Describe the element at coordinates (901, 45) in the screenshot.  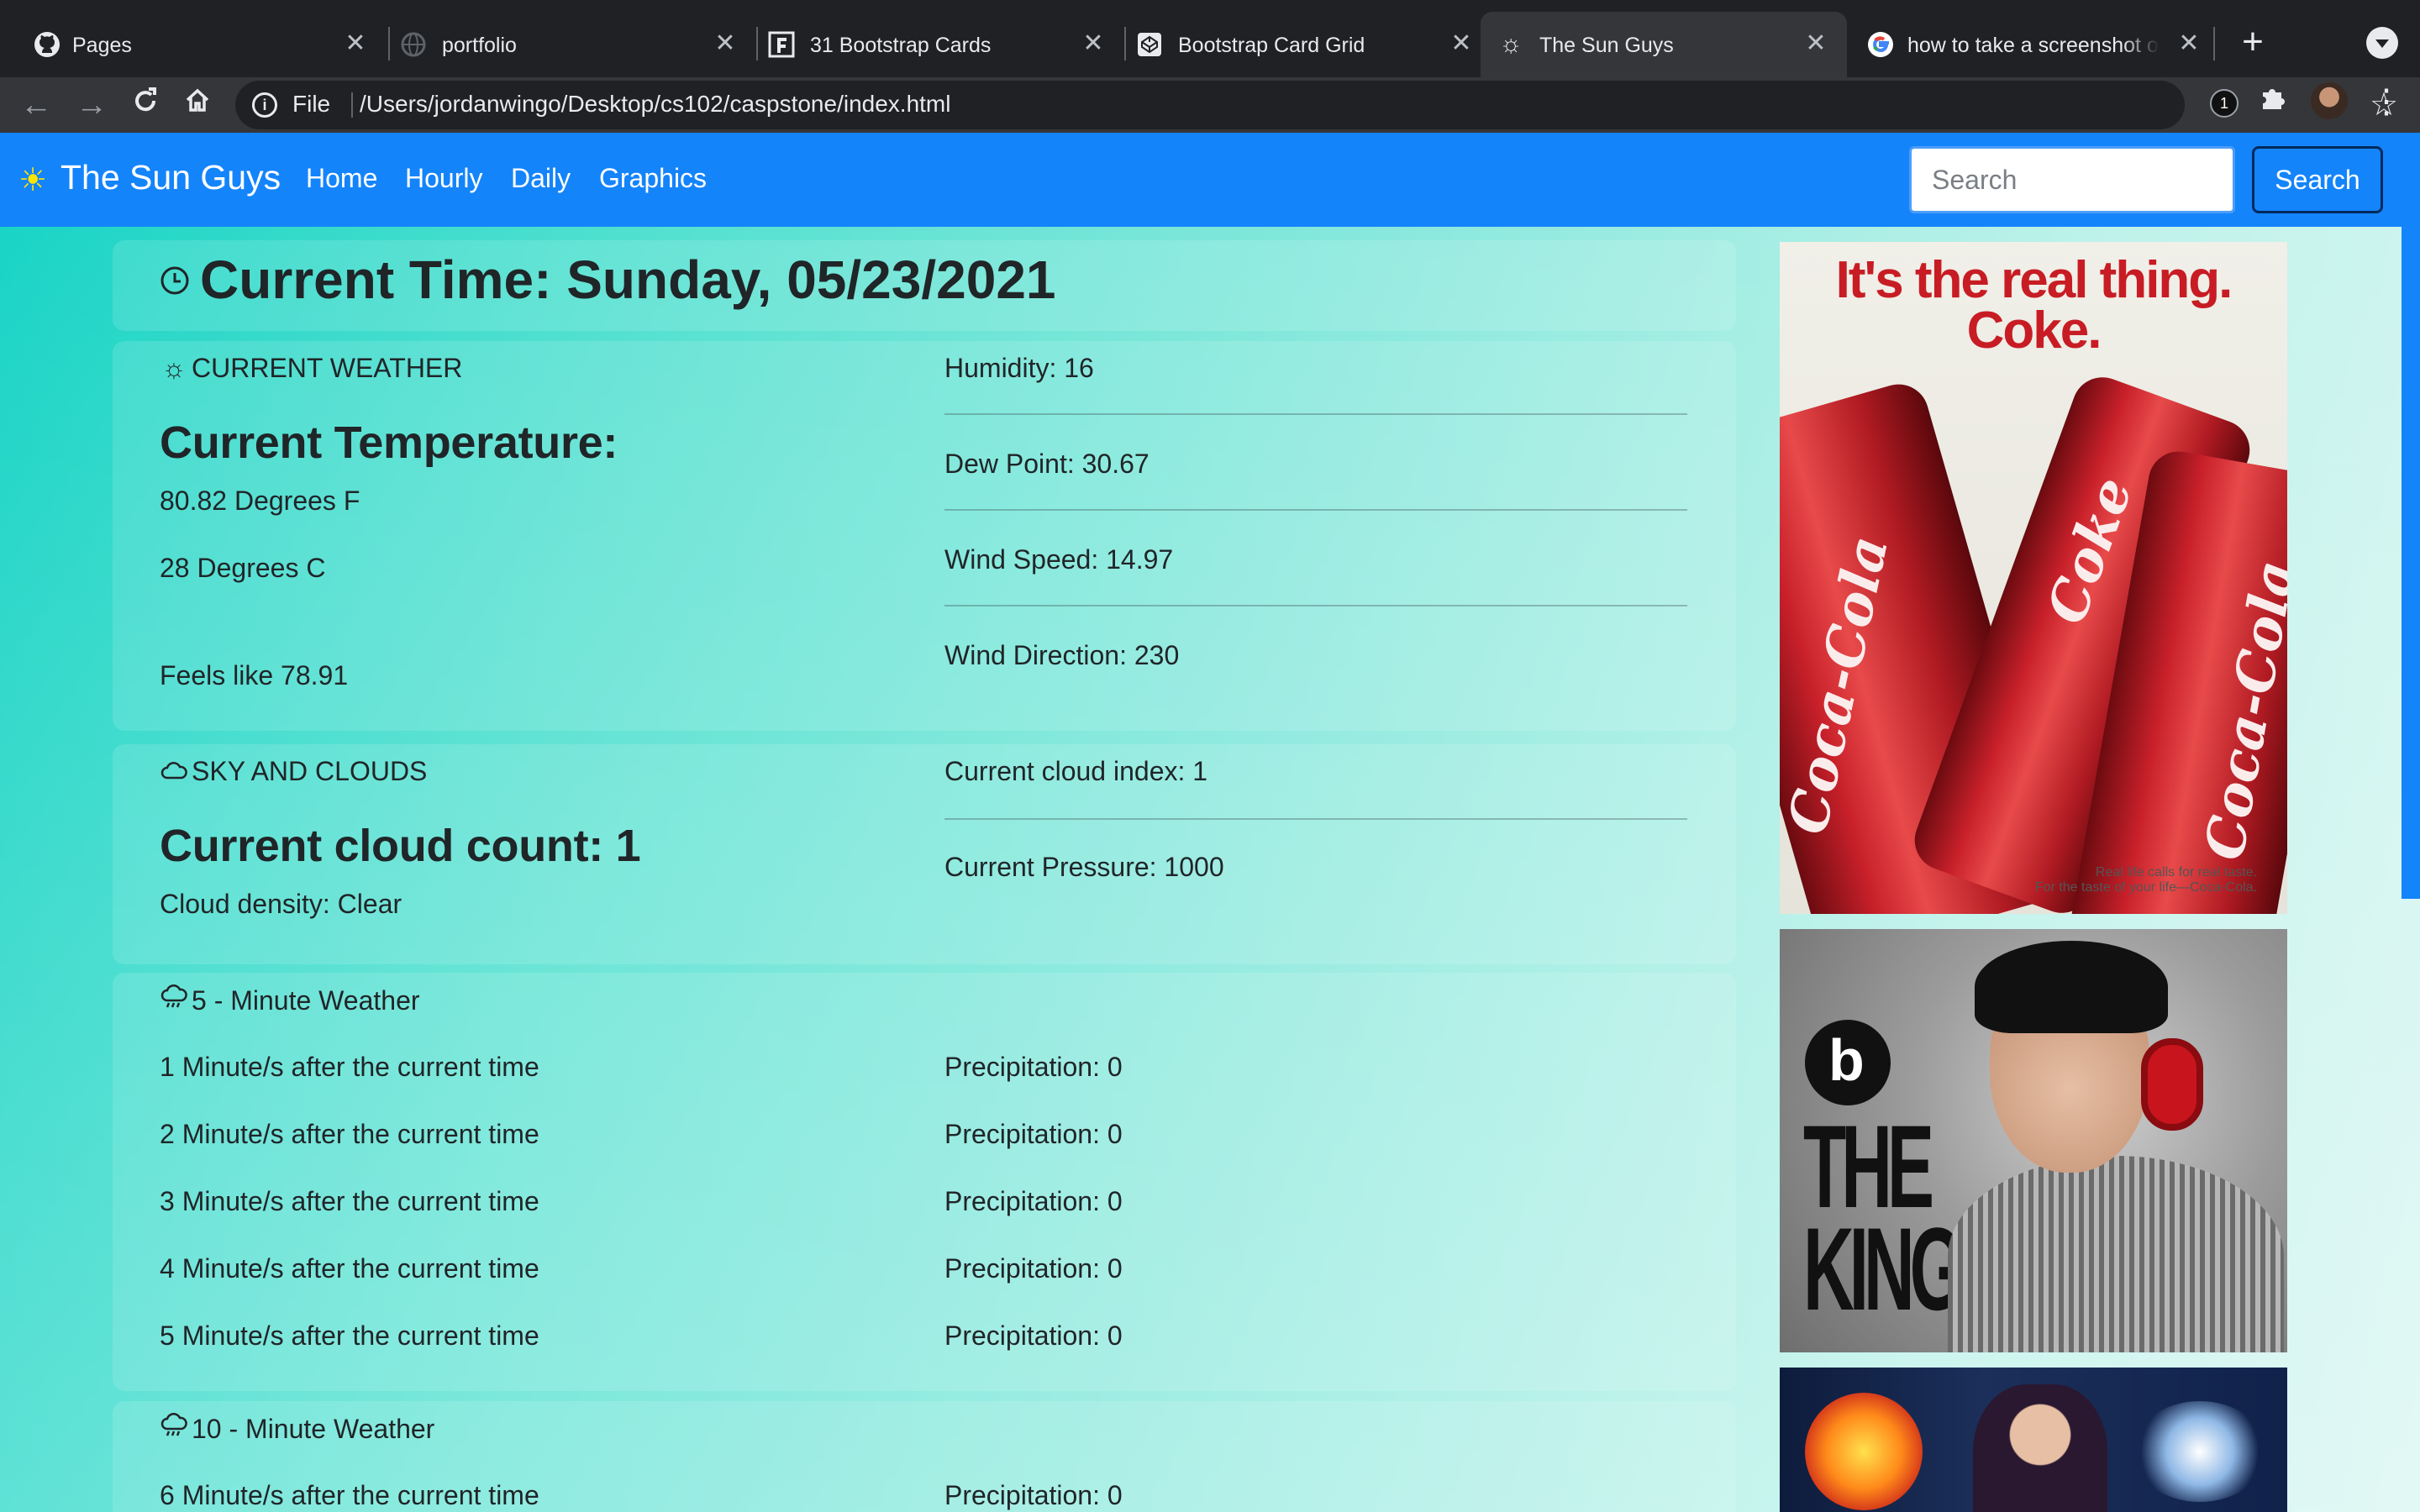
I see `tab-title: 31 Bootstrap Cards` at that location.